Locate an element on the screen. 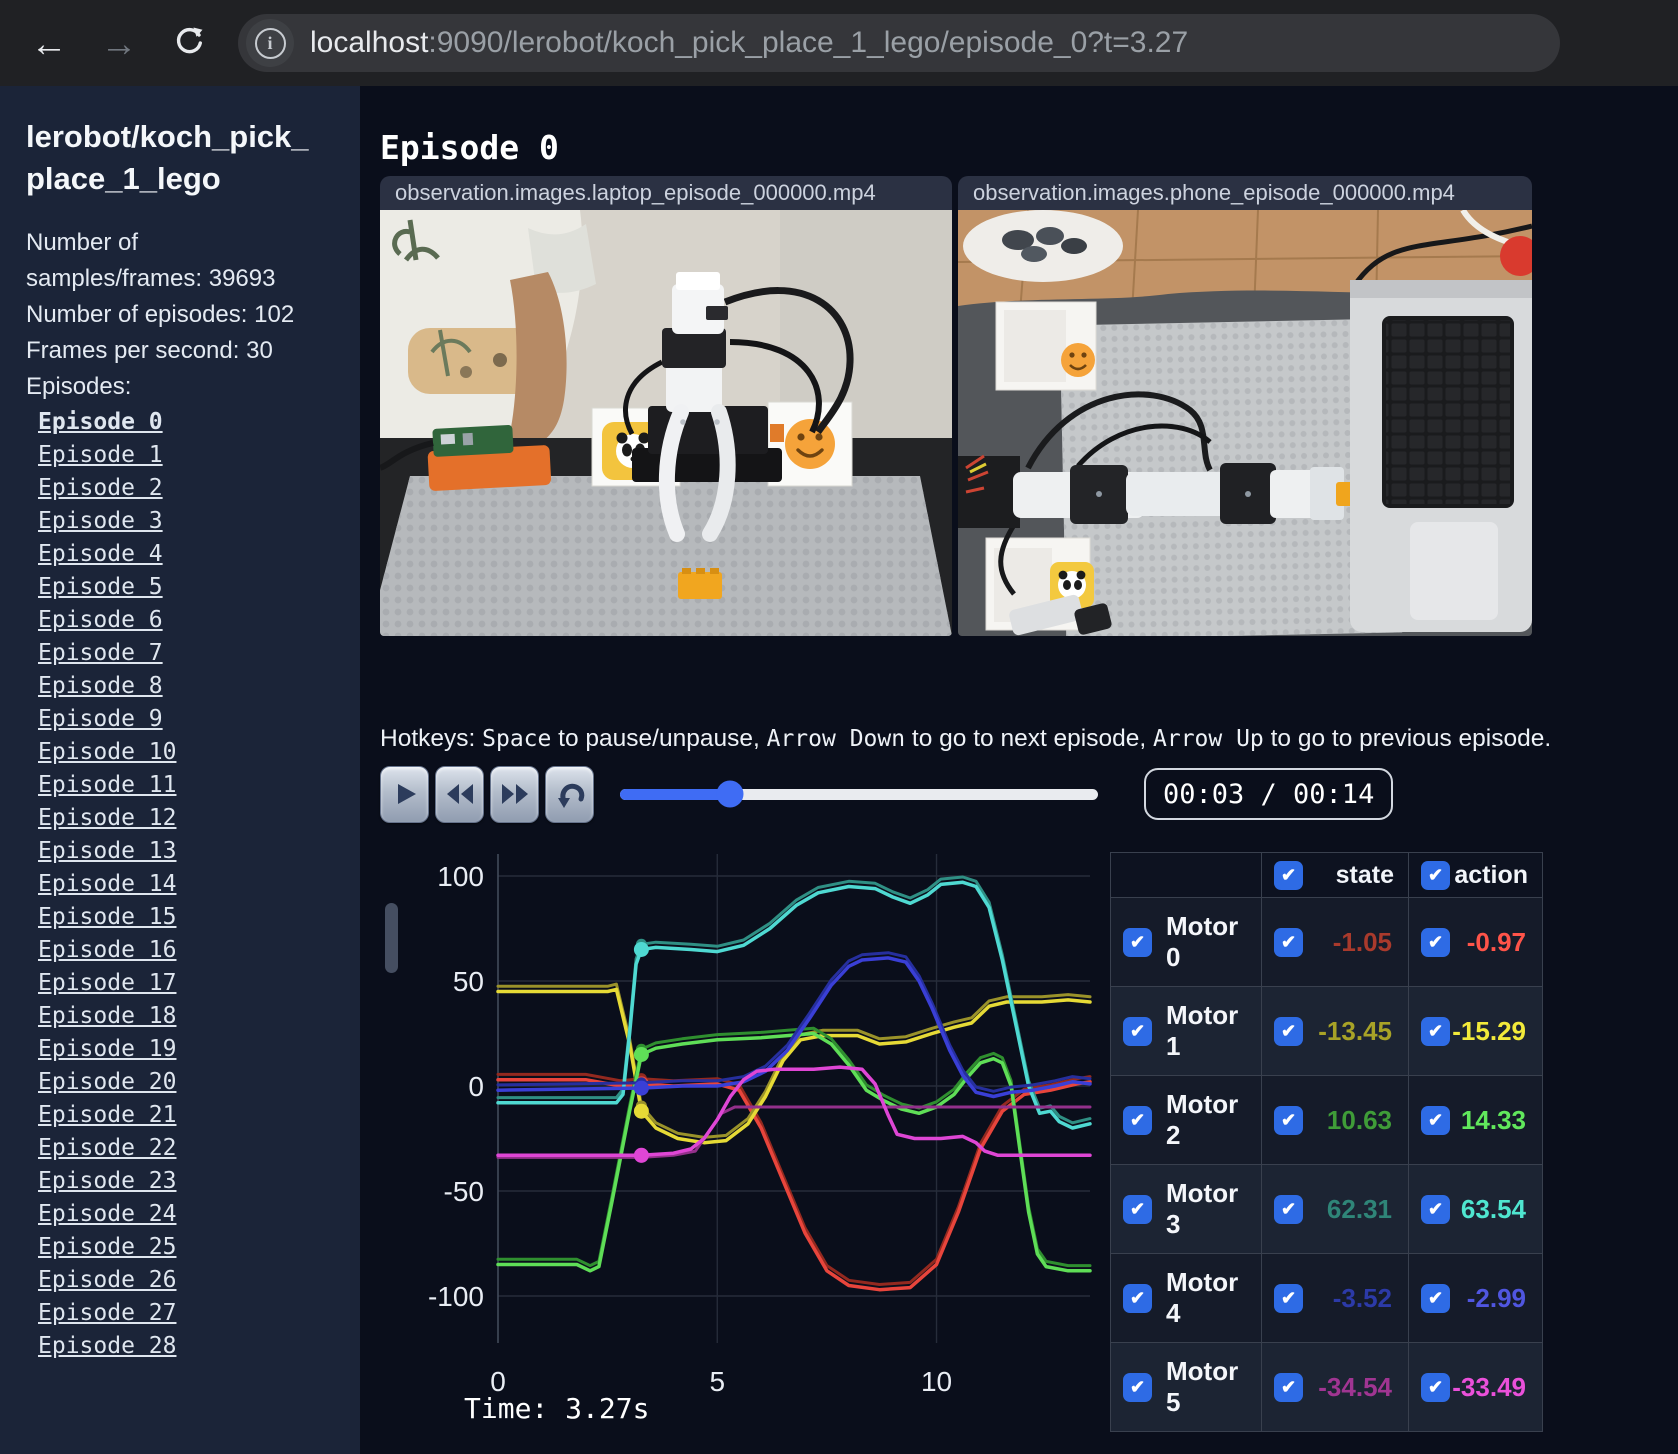  hotkey-text: to go to previous episode. is located at coordinates (1407, 738).